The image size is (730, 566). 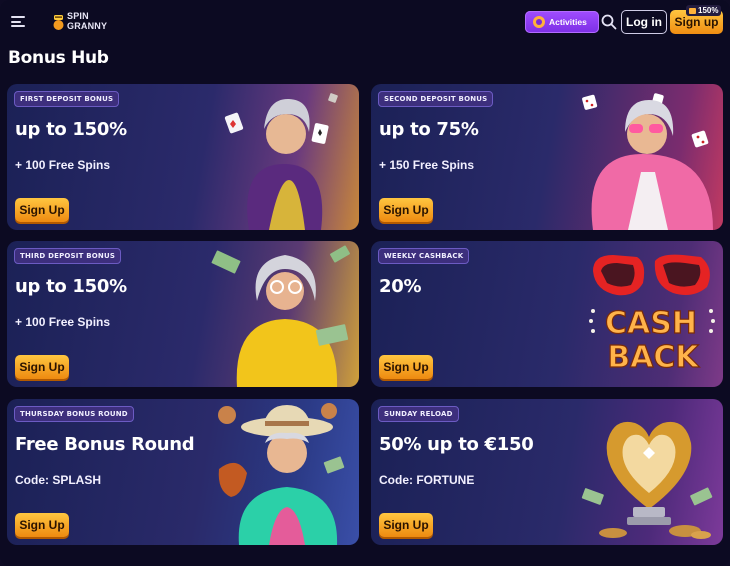 I want to click on logo-text: SPIN GRANNY, so click(x=87, y=21).